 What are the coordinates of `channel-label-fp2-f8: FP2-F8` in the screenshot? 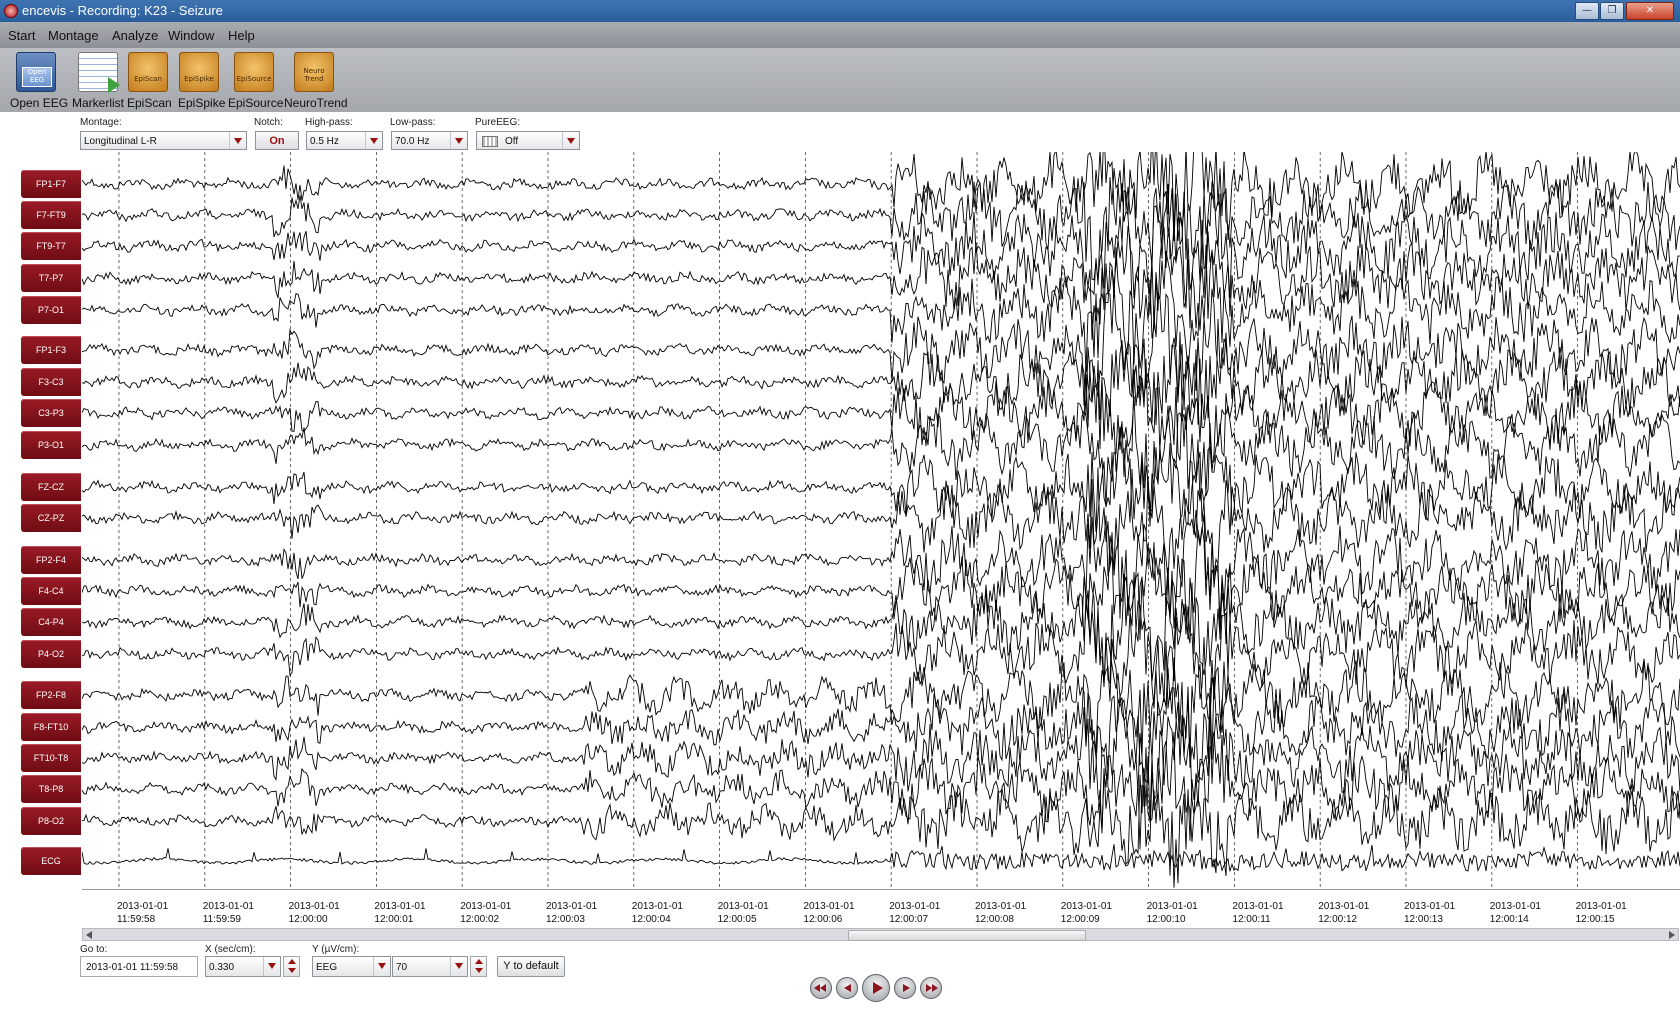 It's located at (51, 695).